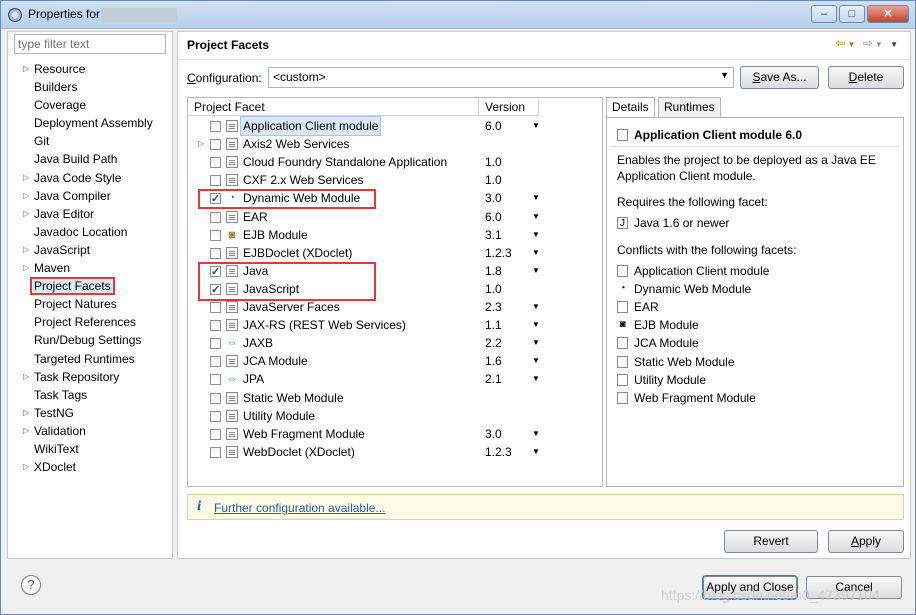  What do you see at coordinates (31, 585) in the screenshot?
I see `help-icon: ?` at bounding box center [31, 585].